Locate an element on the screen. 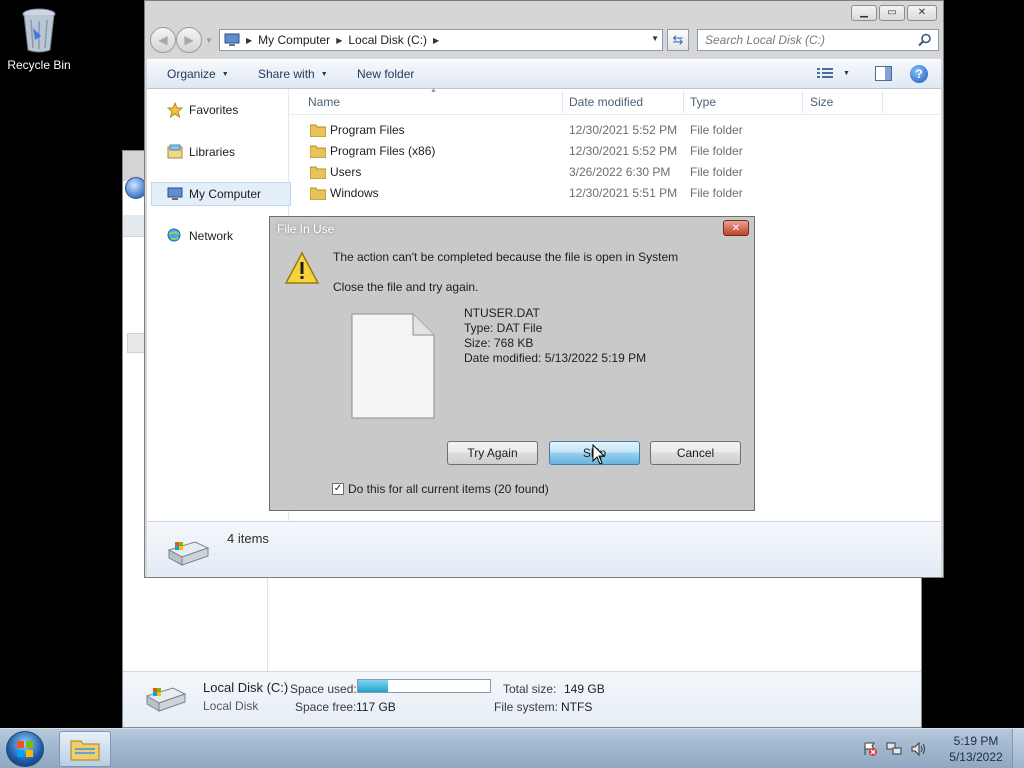  new-folder-label: New folder is located at coordinates (386, 74).